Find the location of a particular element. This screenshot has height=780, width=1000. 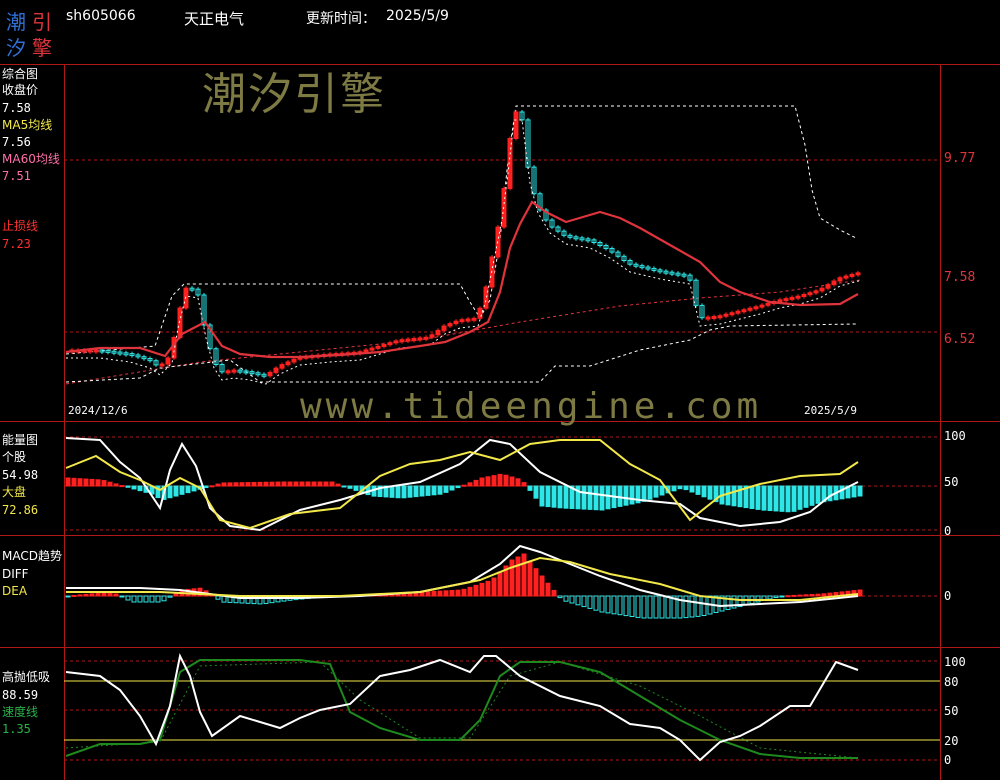

market-energy-line is located at coordinates (462, 484).